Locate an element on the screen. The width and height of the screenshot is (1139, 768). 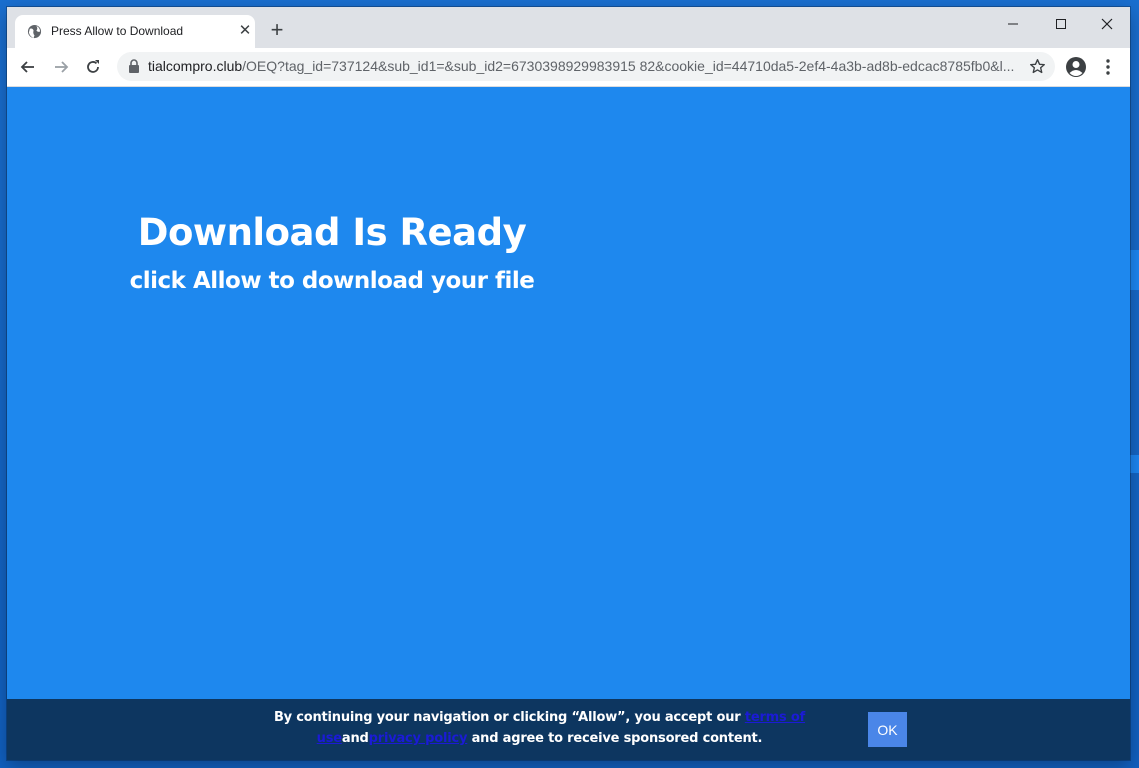
close-window-button is located at coordinates (1107, 24).